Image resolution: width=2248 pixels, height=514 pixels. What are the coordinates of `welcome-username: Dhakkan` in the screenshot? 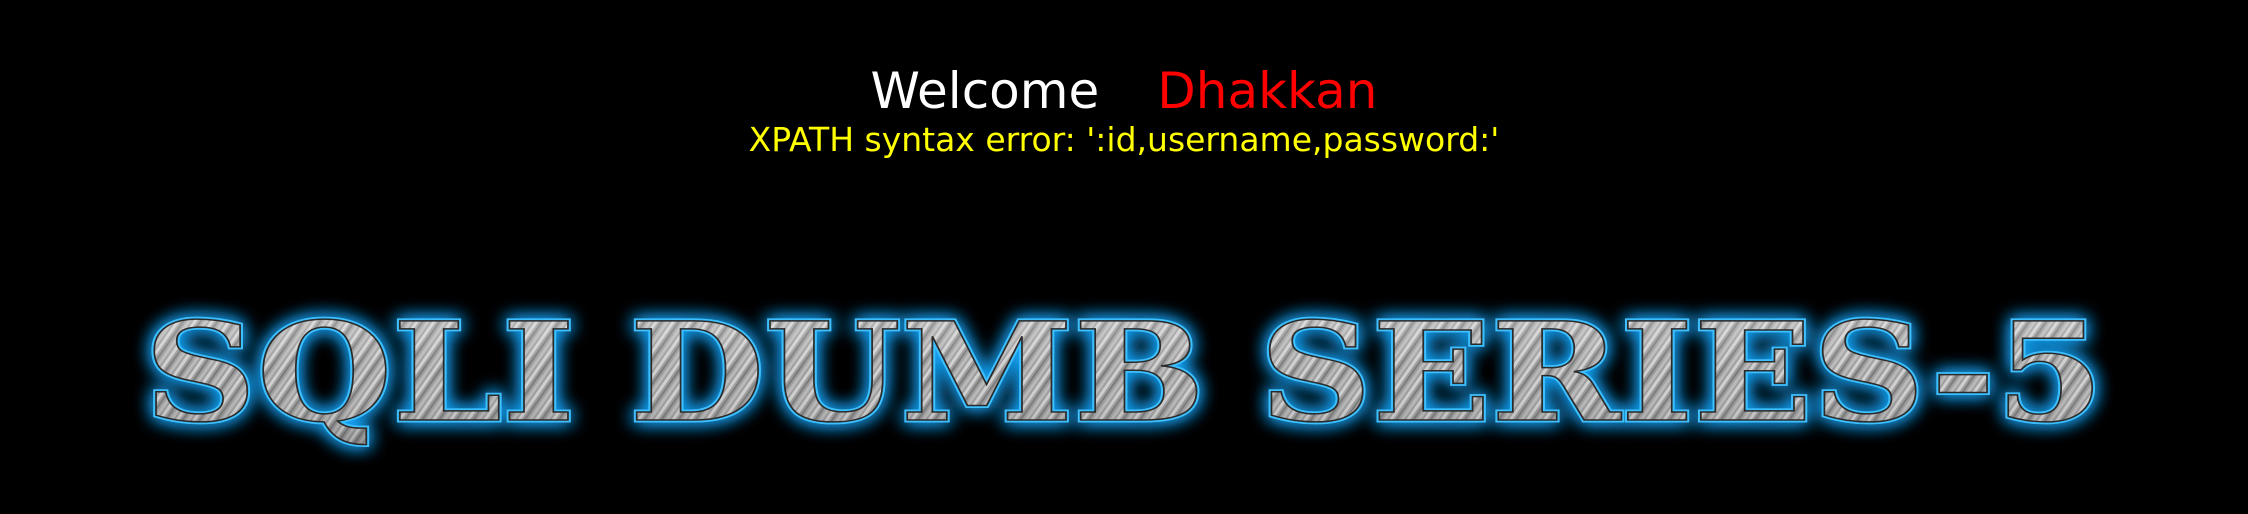 It's located at (1267, 91).